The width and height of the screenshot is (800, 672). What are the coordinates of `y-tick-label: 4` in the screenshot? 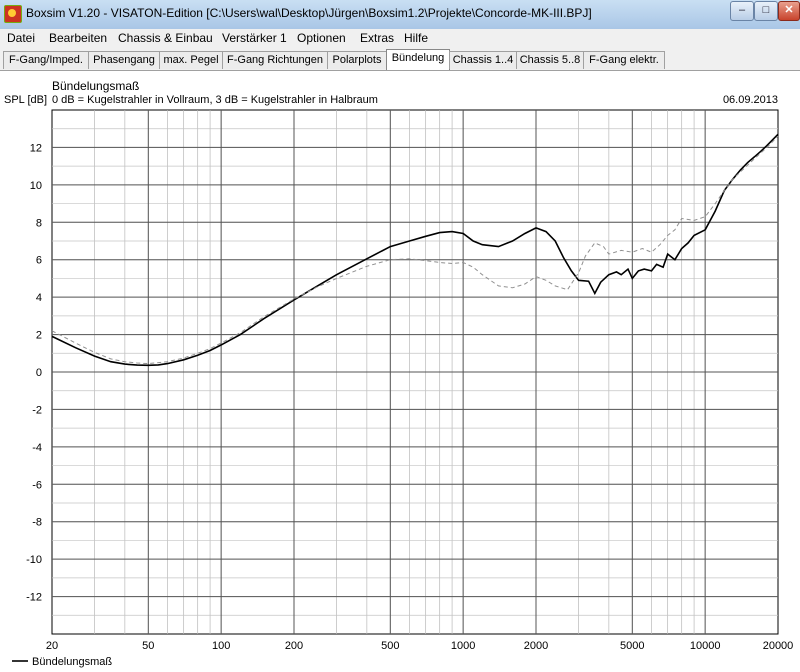 It's located at (39, 298).